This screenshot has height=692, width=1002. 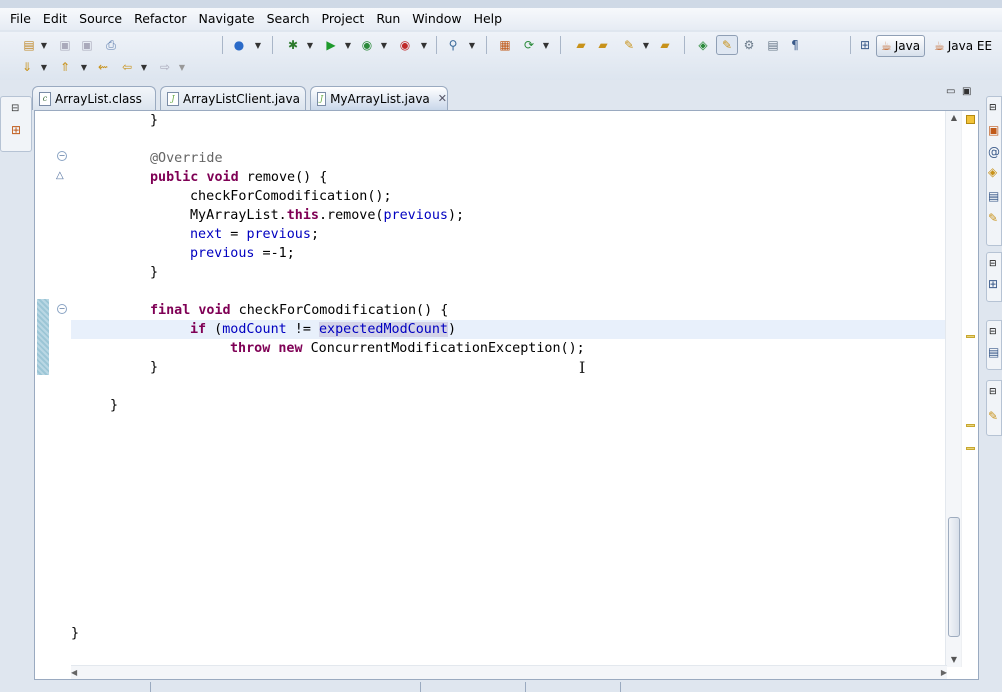 What do you see at coordinates (100, 19) in the screenshot?
I see `menu-source: Source` at bounding box center [100, 19].